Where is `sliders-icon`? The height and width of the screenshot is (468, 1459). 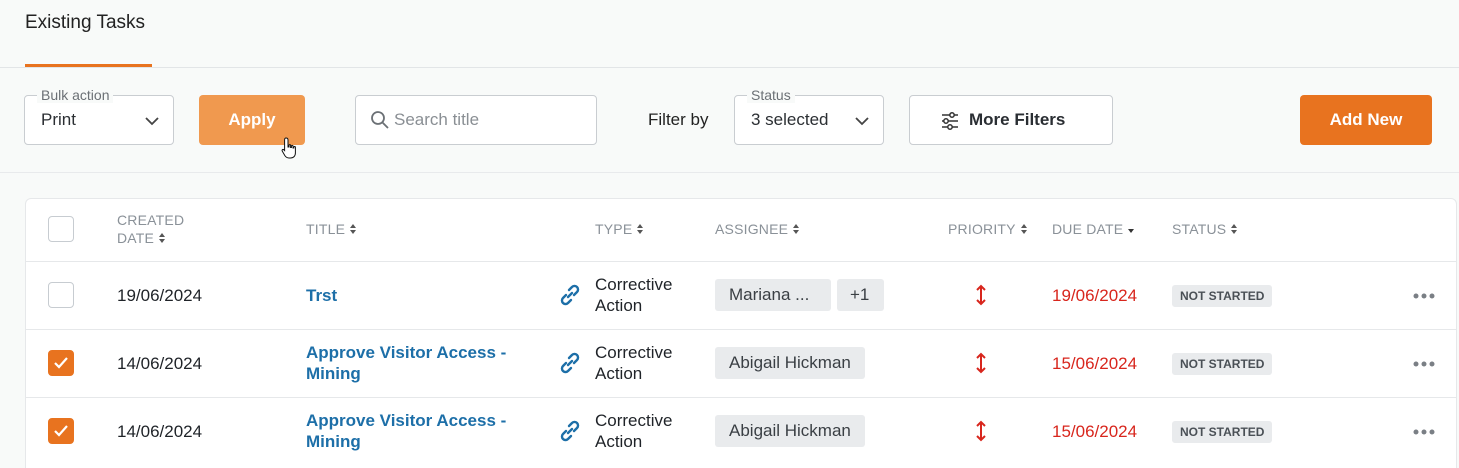
sliders-icon is located at coordinates (950, 121).